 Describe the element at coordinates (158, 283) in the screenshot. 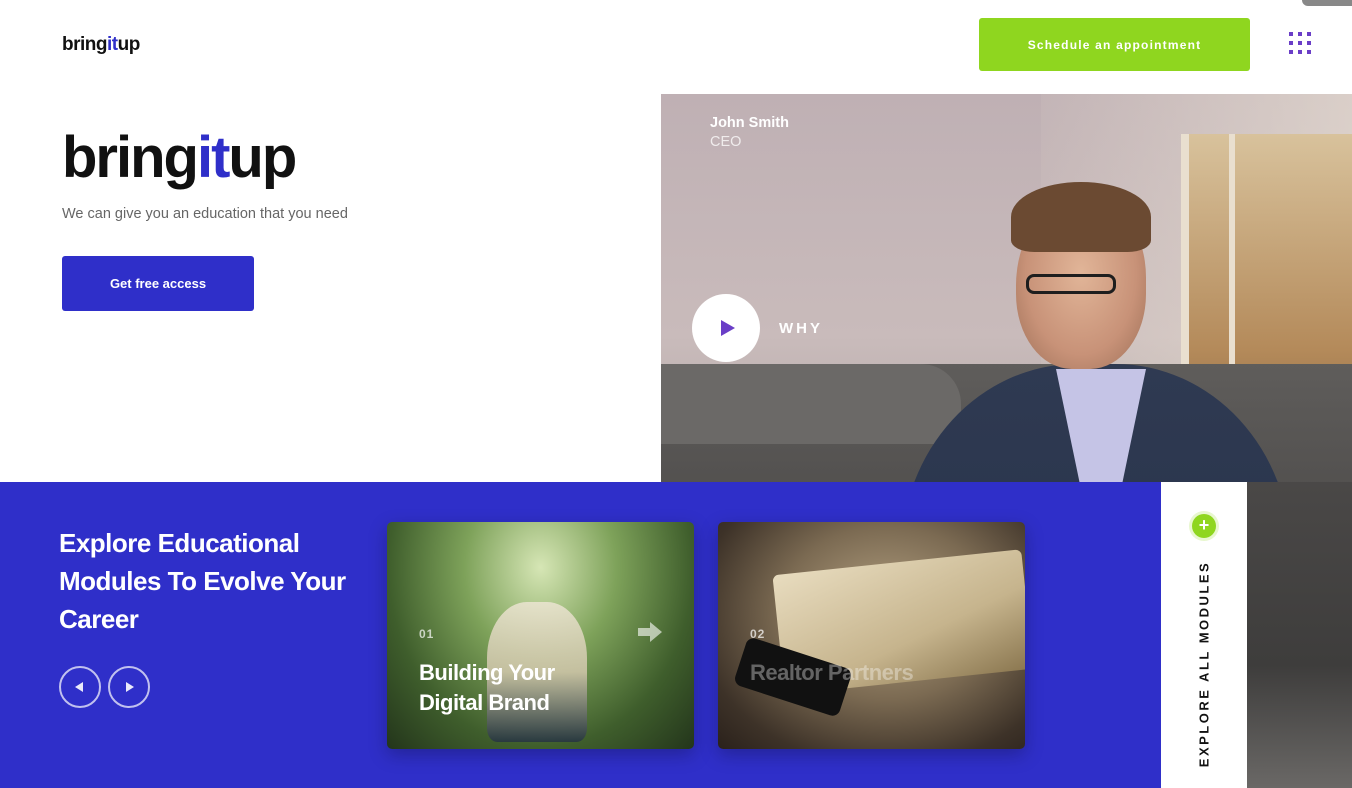

I see `get-free-access-button: Get free access` at that location.